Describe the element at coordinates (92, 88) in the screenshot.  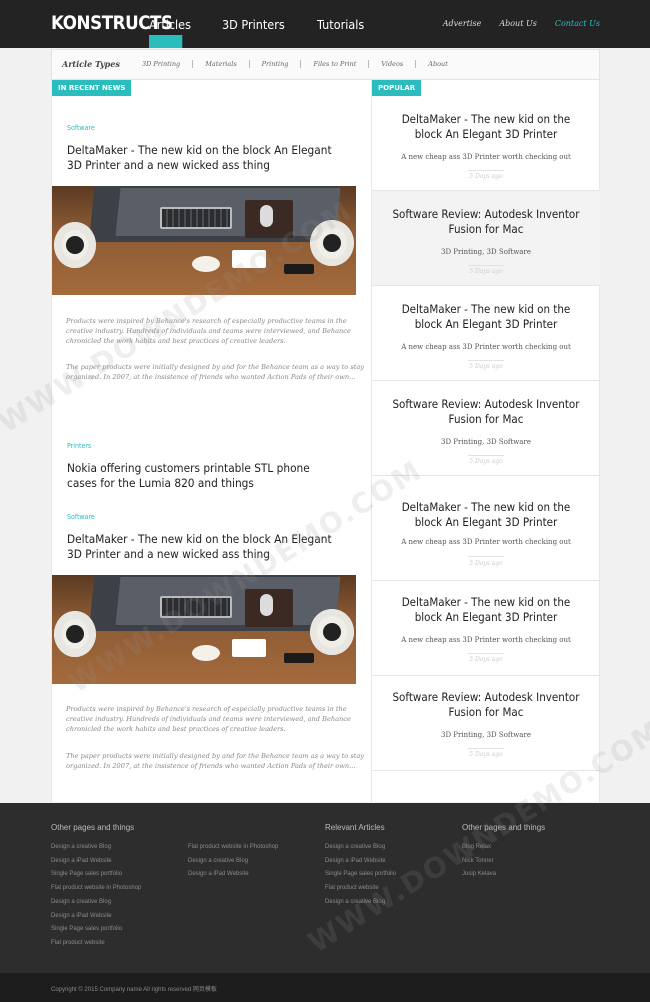
I see `recent-news-badge: IN RECENT NEWS` at that location.